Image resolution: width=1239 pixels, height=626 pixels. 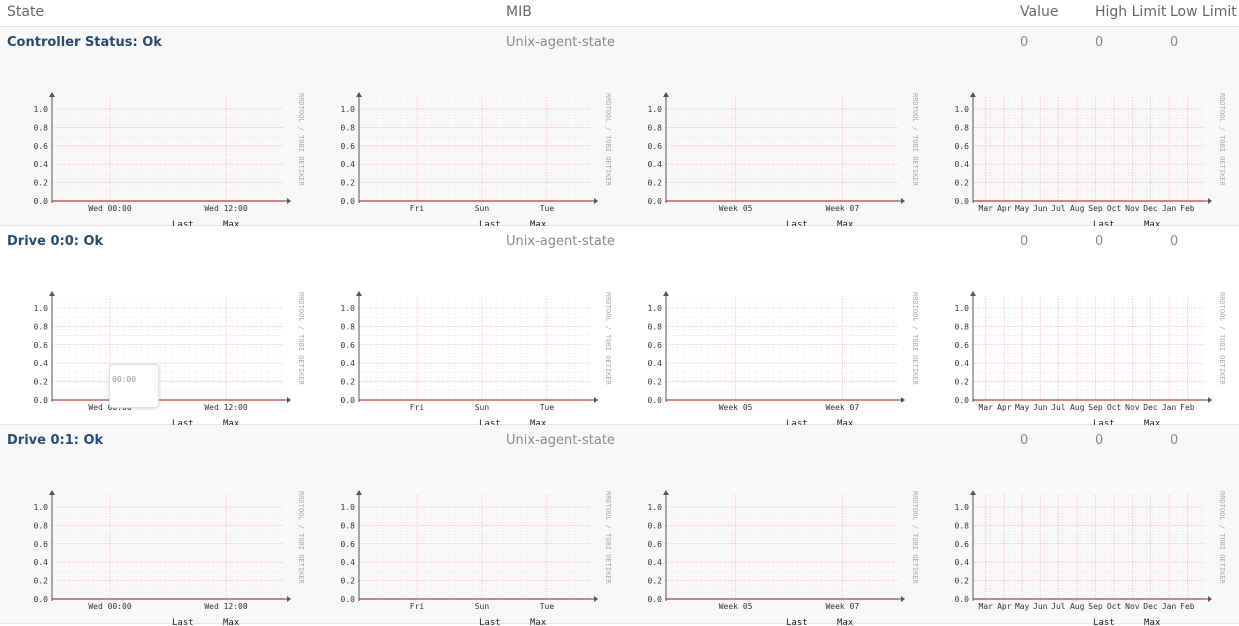 I want to click on state-column-header: State, so click(x=25, y=12).